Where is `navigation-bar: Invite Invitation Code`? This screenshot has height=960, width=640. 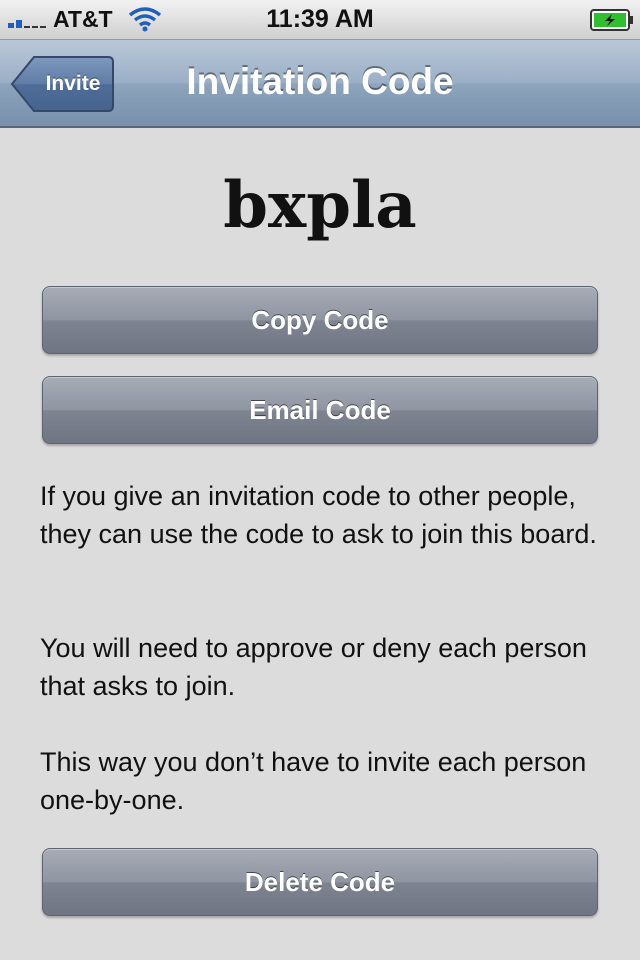 navigation-bar: Invite Invitation Code is located at coordinates (320, 84).